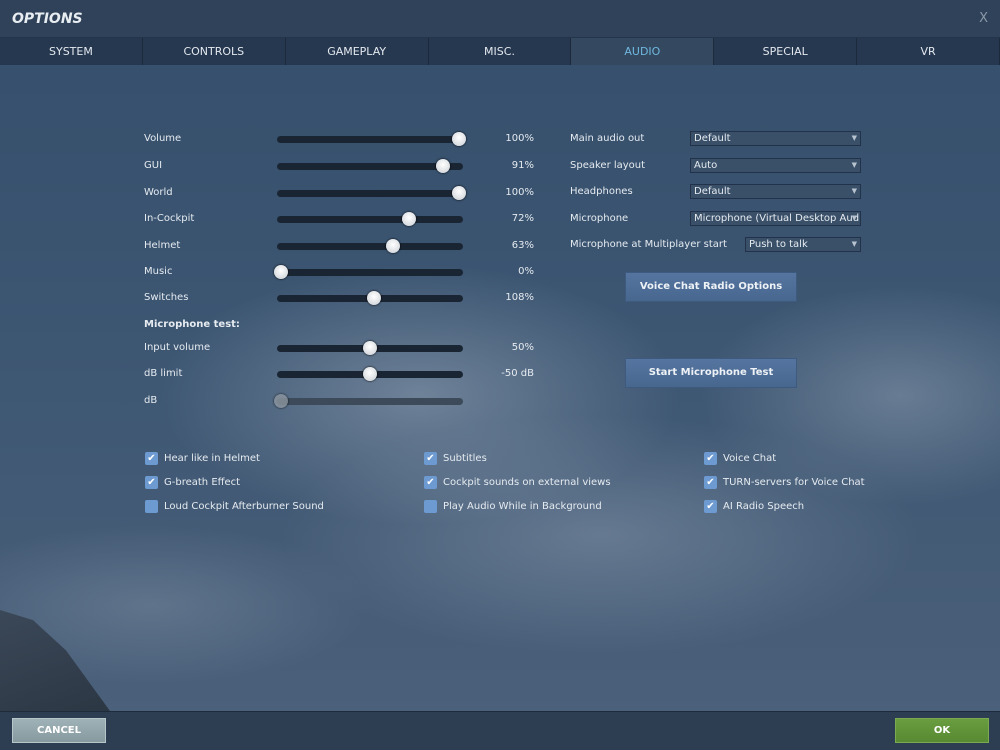 The height and width of the screenshot is (750, 1000). What do you see at coordinates (47, 19) in the screenshot?
I see `window-title: OPTIONS` at bounding box center [47, 19].